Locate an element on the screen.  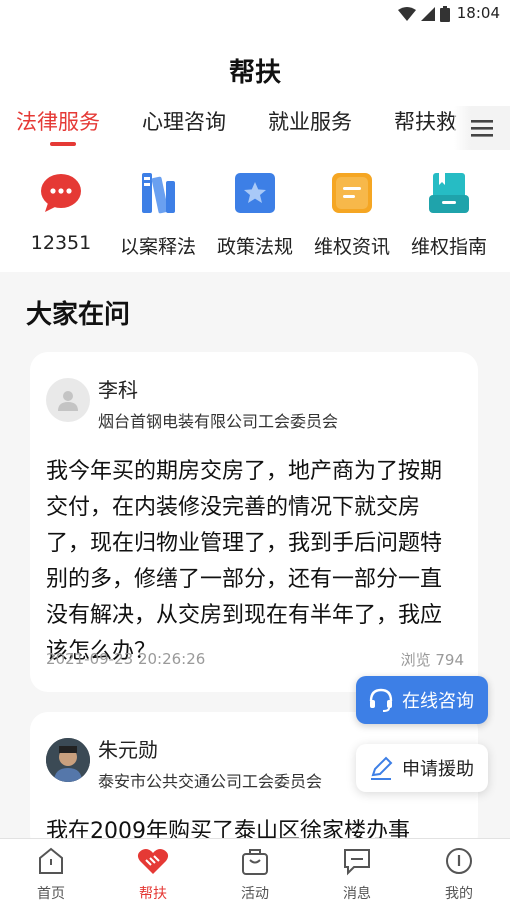
bottom-nav: 首页 帮扶 活动 消息 我的 is located at coordinates (255, 872).